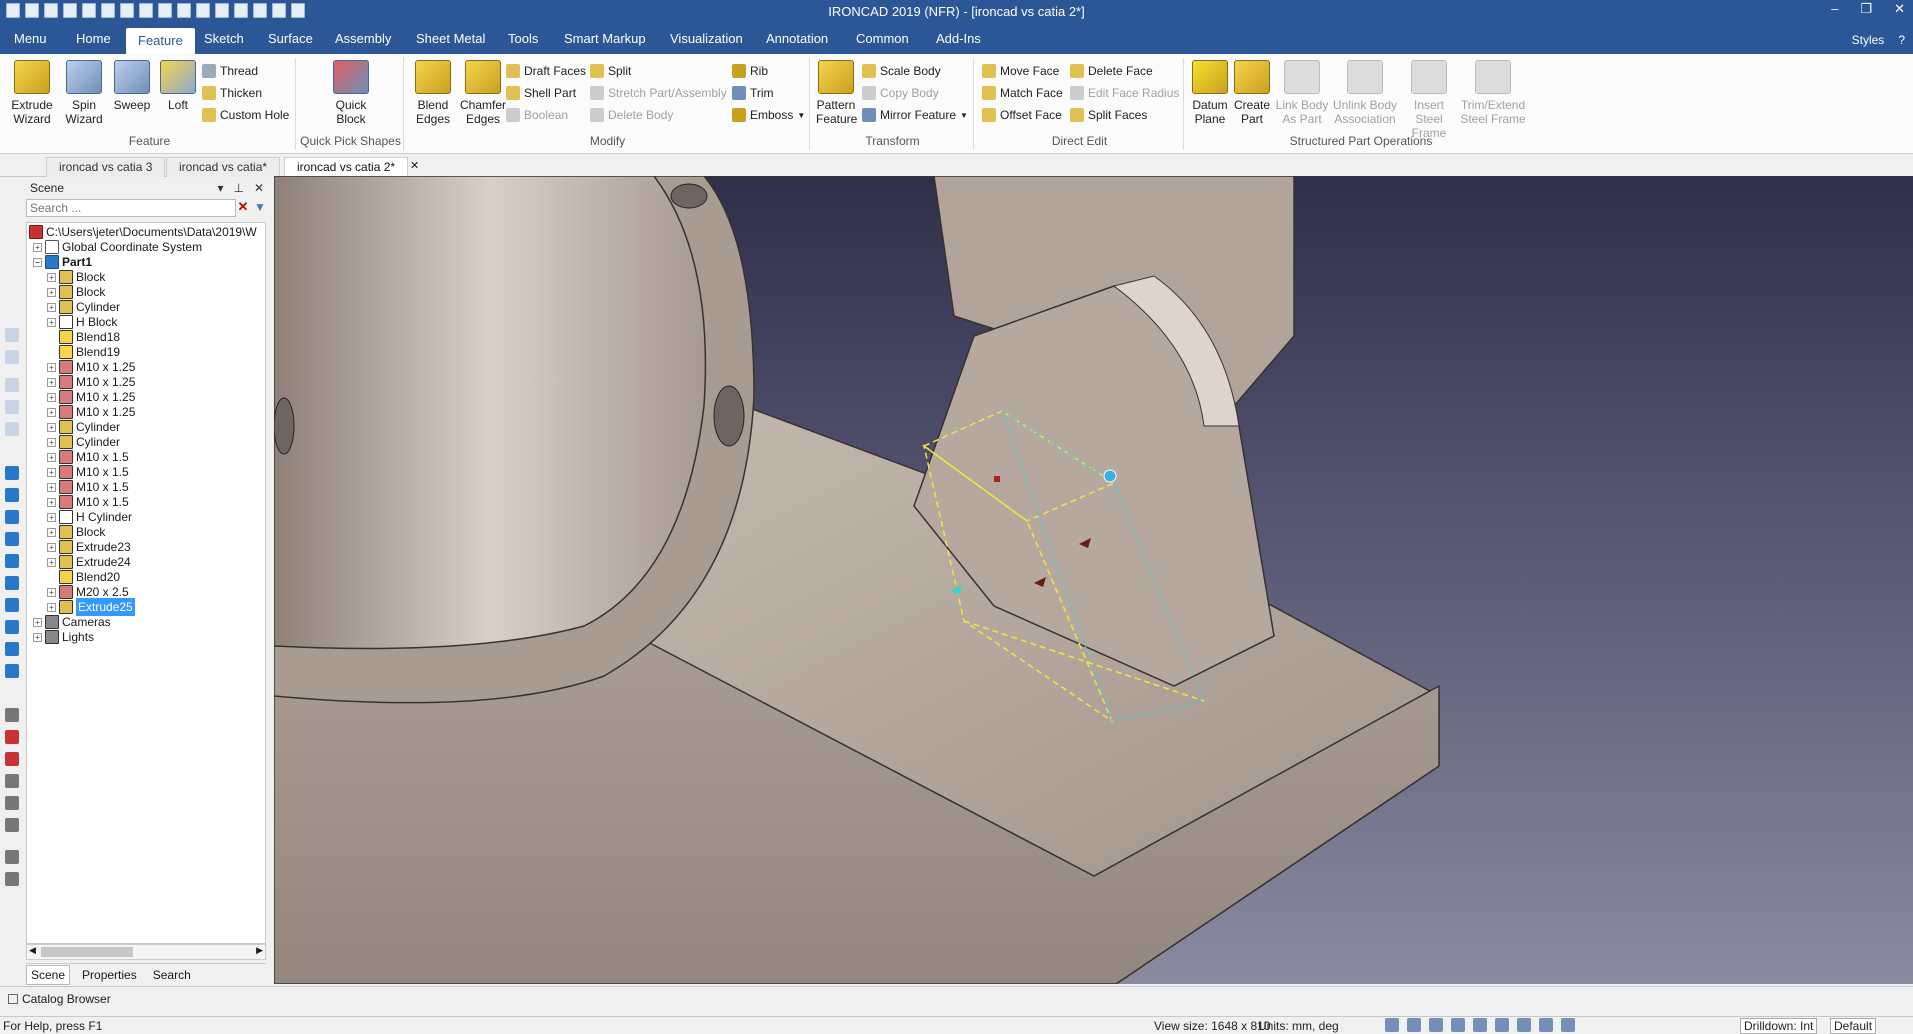  I want to click on thread-button: Thread, so click(230, 71).